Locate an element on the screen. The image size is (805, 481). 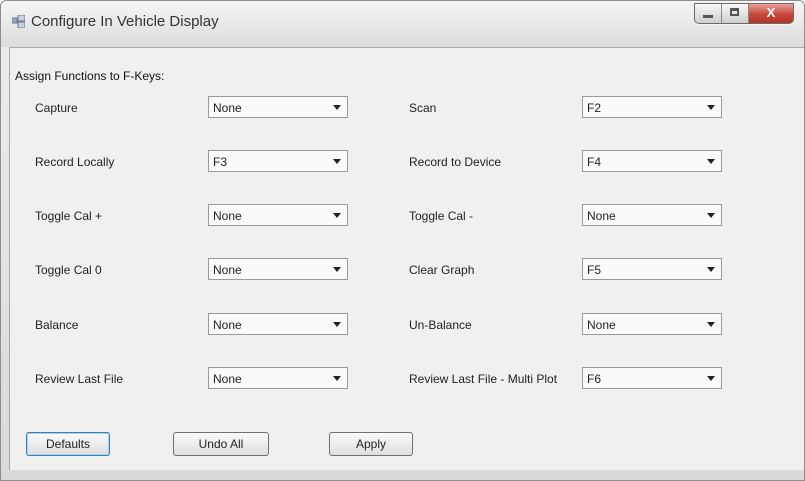
close-button: X is located at coordinates (771, 13).